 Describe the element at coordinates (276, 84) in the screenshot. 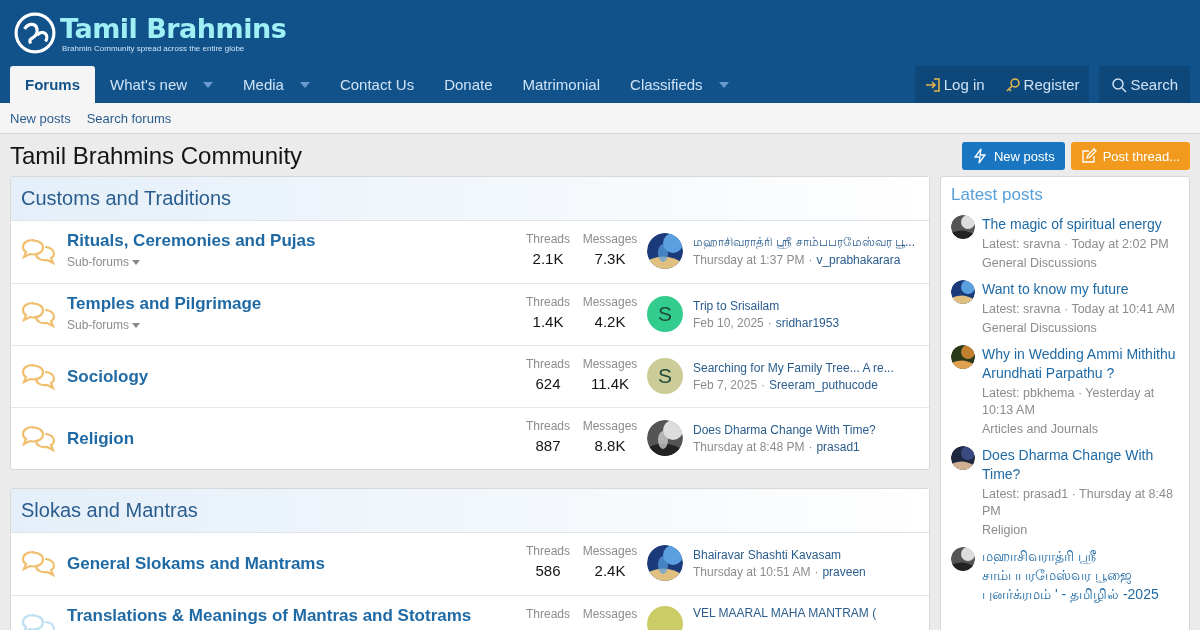

I see `nav-tab: Media` at that location.